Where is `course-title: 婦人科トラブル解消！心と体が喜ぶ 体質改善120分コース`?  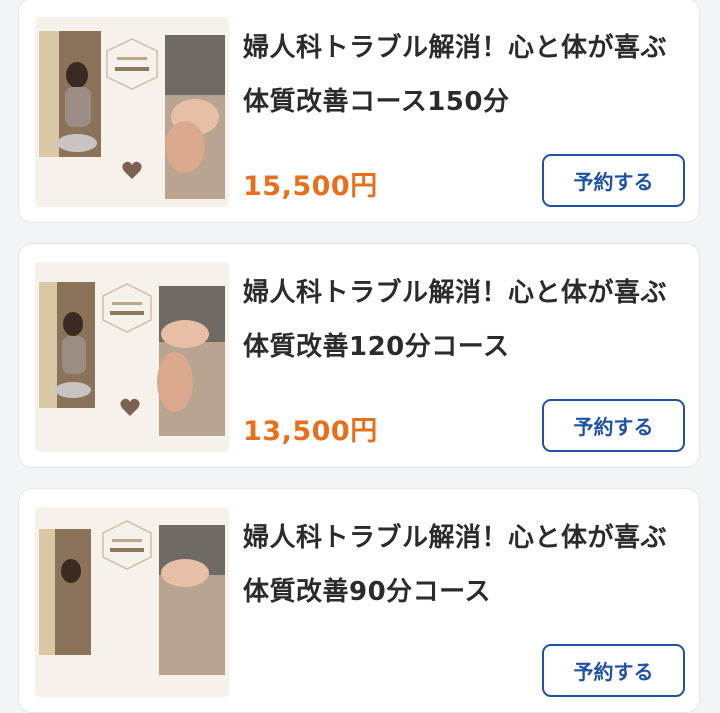
course-title: 婦人科トラブル解消！心と体が喜ぶ 体質改善120分コース is located at coordinates (468, 320).